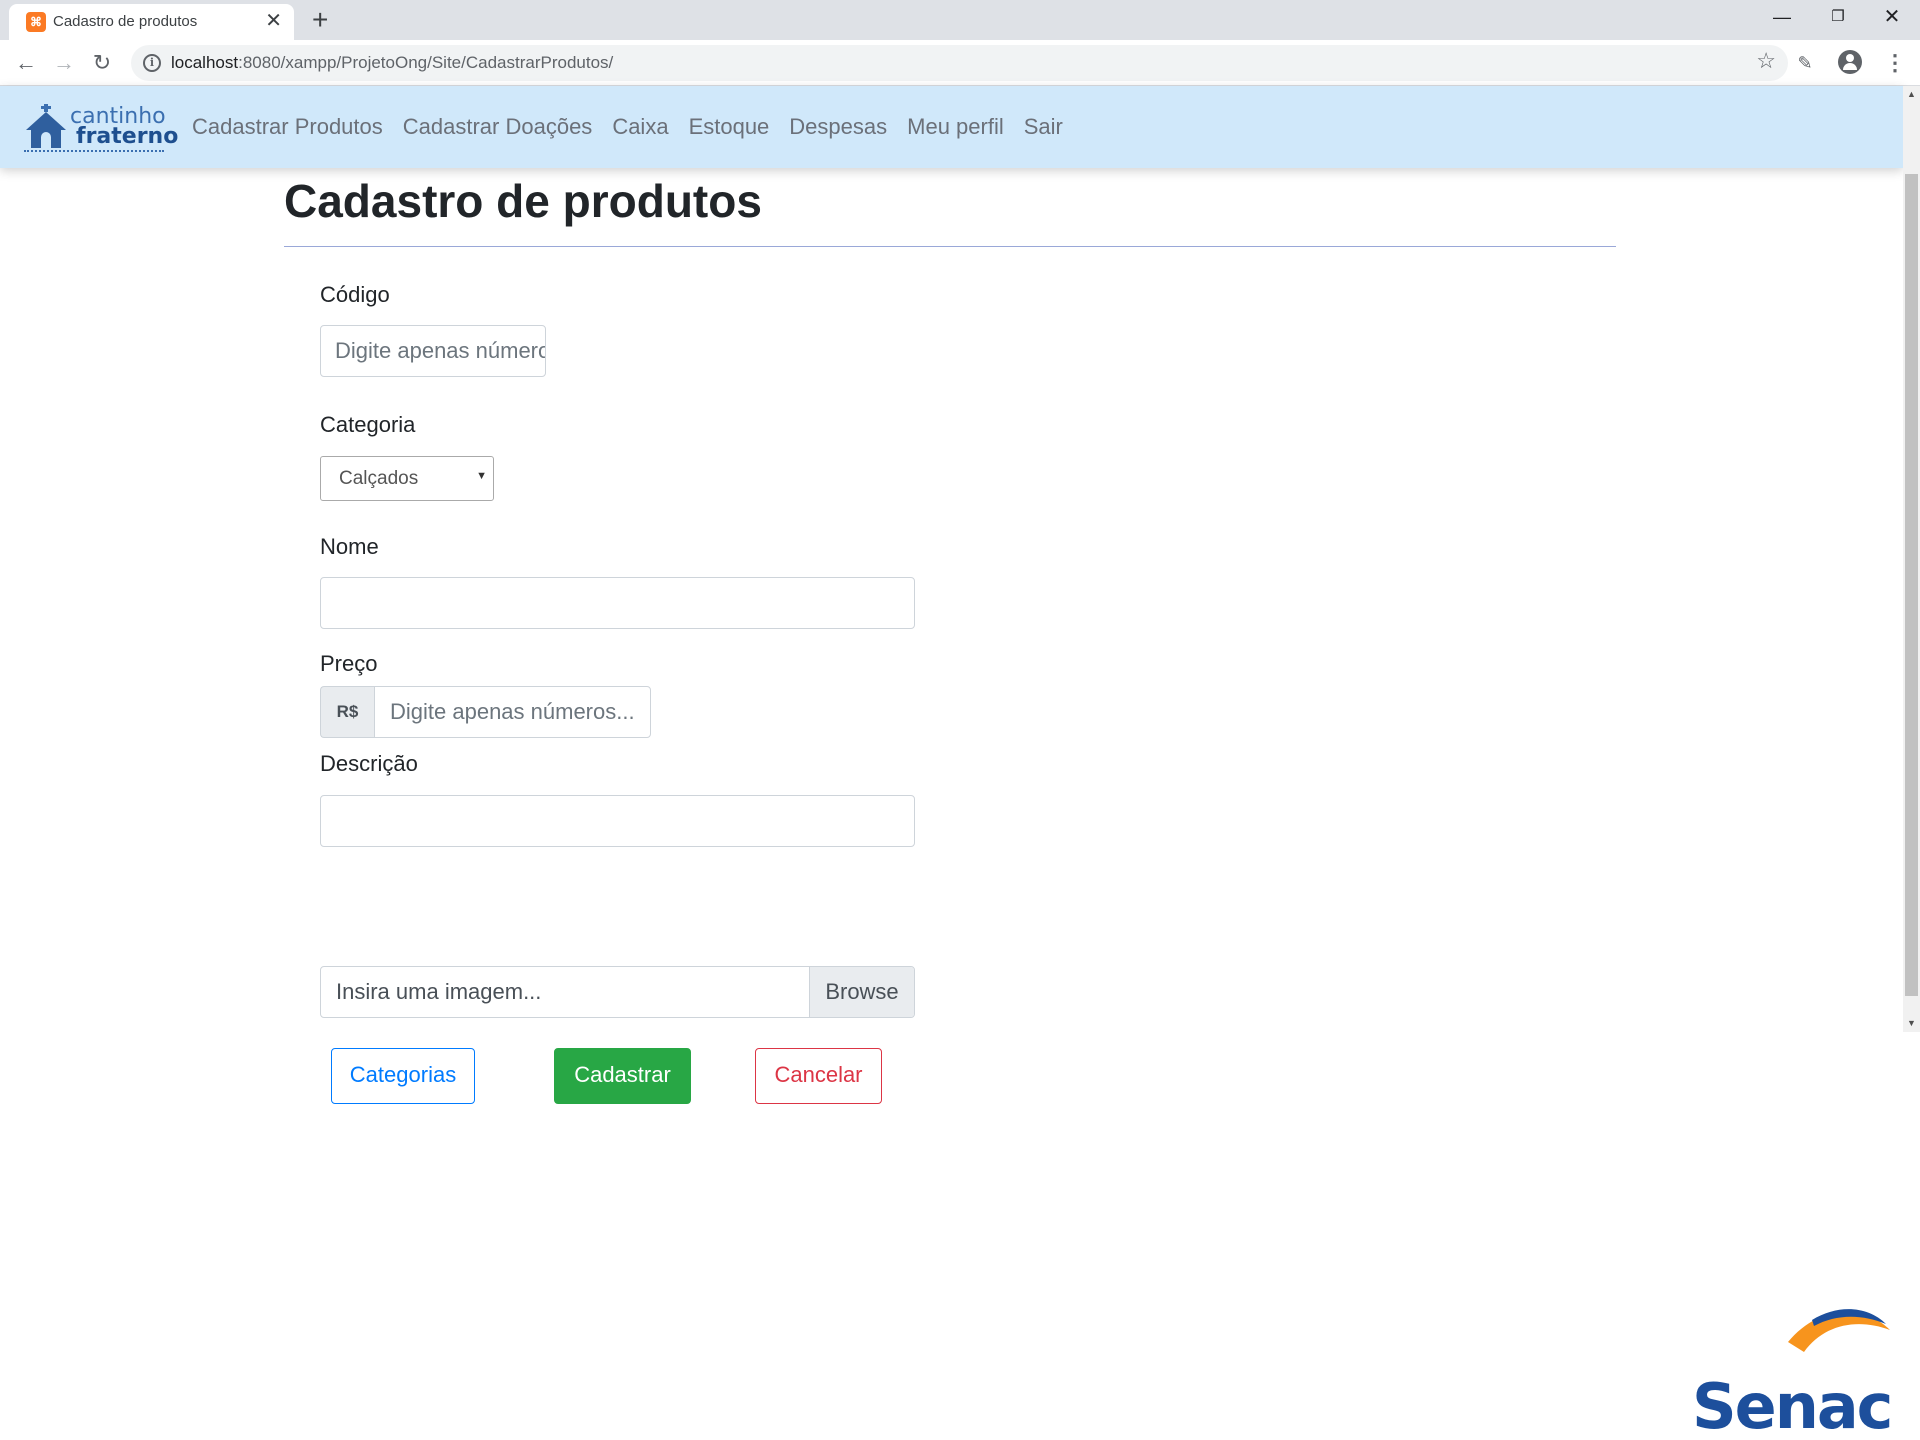 The height and width of the screenshot is (1440, 1920). I want to click on title-divider, so click(950, 246).